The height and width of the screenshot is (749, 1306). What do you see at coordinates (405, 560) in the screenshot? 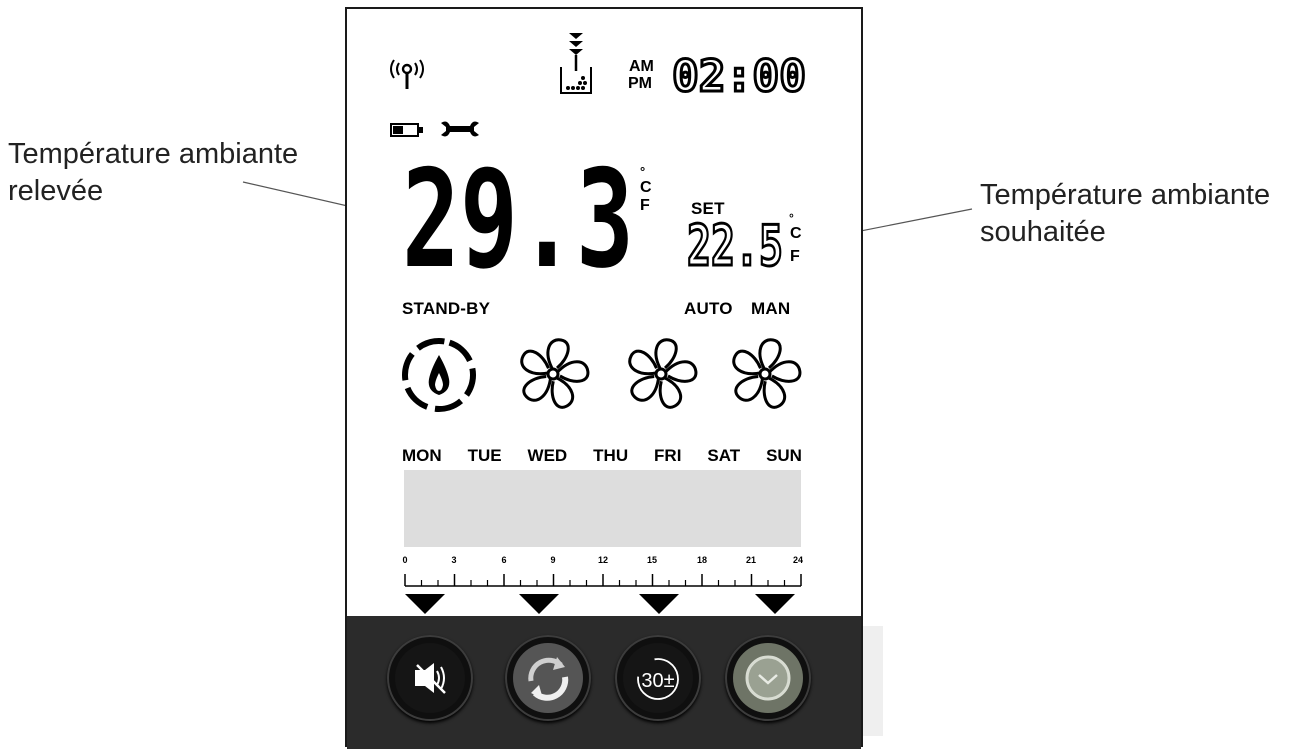
I see `timeline-tick-label: 0` at bounding box center [405, 560].